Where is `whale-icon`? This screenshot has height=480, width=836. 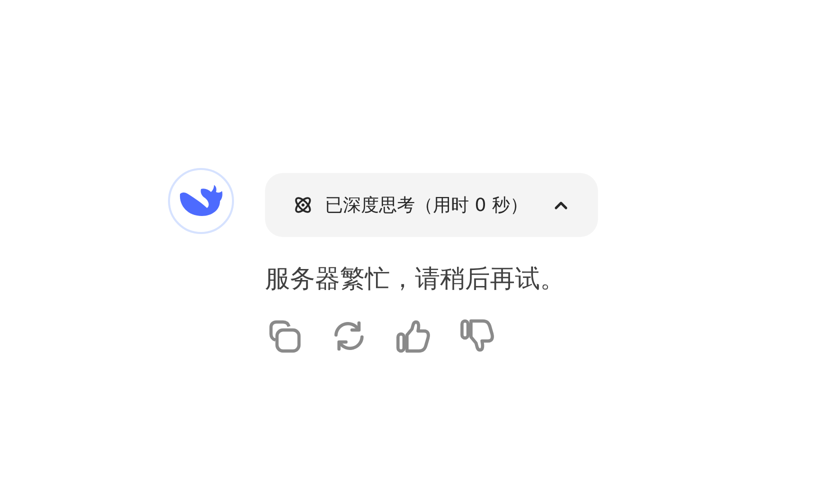 whale-icon is located at coordinates (201, 201).